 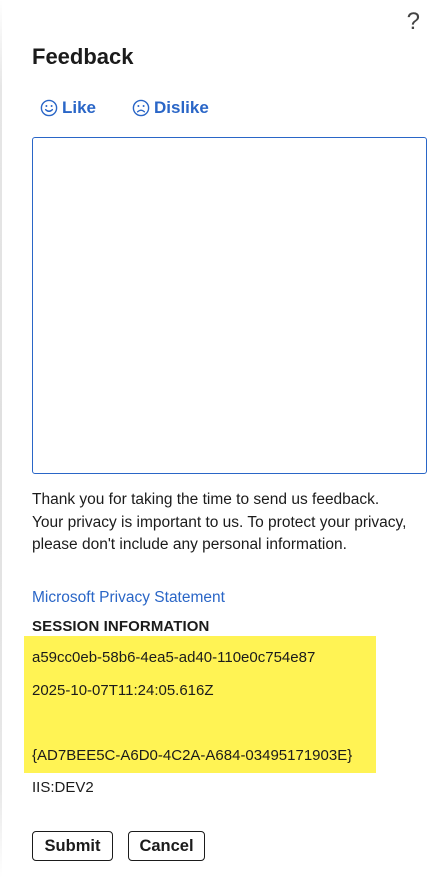 What do you see at coordinates (1, 439) in the screenshot?
I see `panel-left-edge` at bounding box center [1, 439].